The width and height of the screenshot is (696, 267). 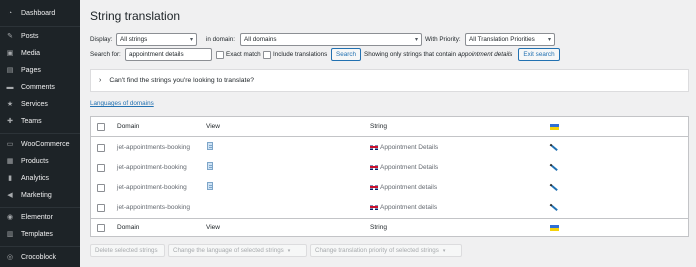 I want to click on chevron-right-icon: ›, so click(x=100, y=80).